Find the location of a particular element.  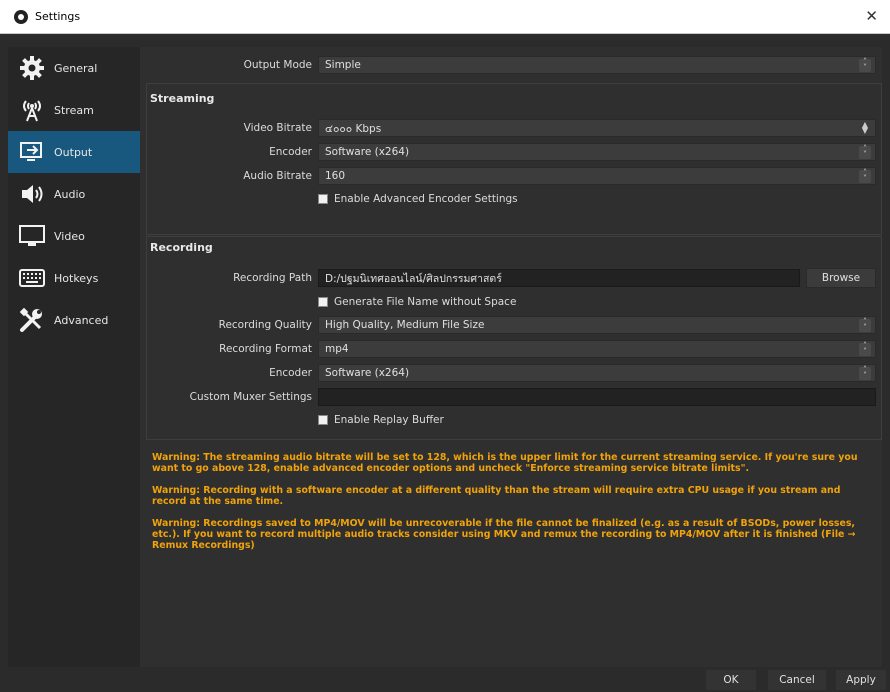

speaker-icon is located at coordinates (32, 194).